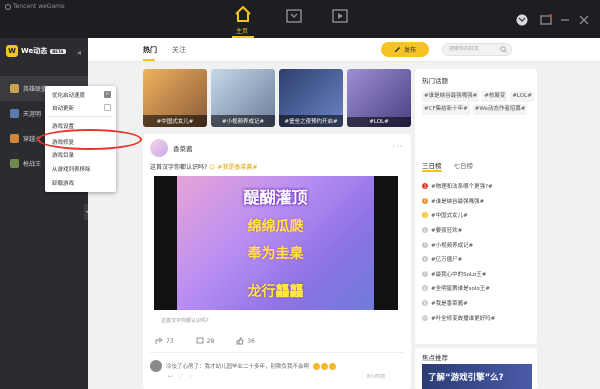  Describe the element at coordinates (63, 183) in the screenshot. I see `menu-item-uninstall: 卸载游戏` at that location.